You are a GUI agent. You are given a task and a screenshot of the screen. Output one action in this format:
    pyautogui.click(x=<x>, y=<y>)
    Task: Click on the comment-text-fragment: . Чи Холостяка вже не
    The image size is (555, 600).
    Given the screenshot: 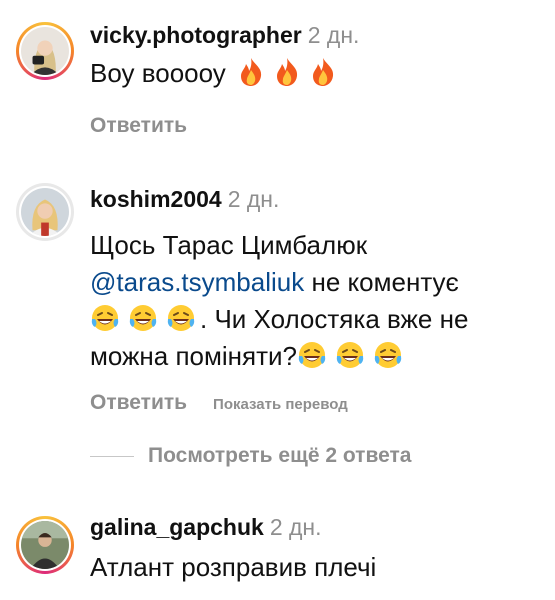 What is the action you would take?
    pyautogui.click(x=334, y=319)
    